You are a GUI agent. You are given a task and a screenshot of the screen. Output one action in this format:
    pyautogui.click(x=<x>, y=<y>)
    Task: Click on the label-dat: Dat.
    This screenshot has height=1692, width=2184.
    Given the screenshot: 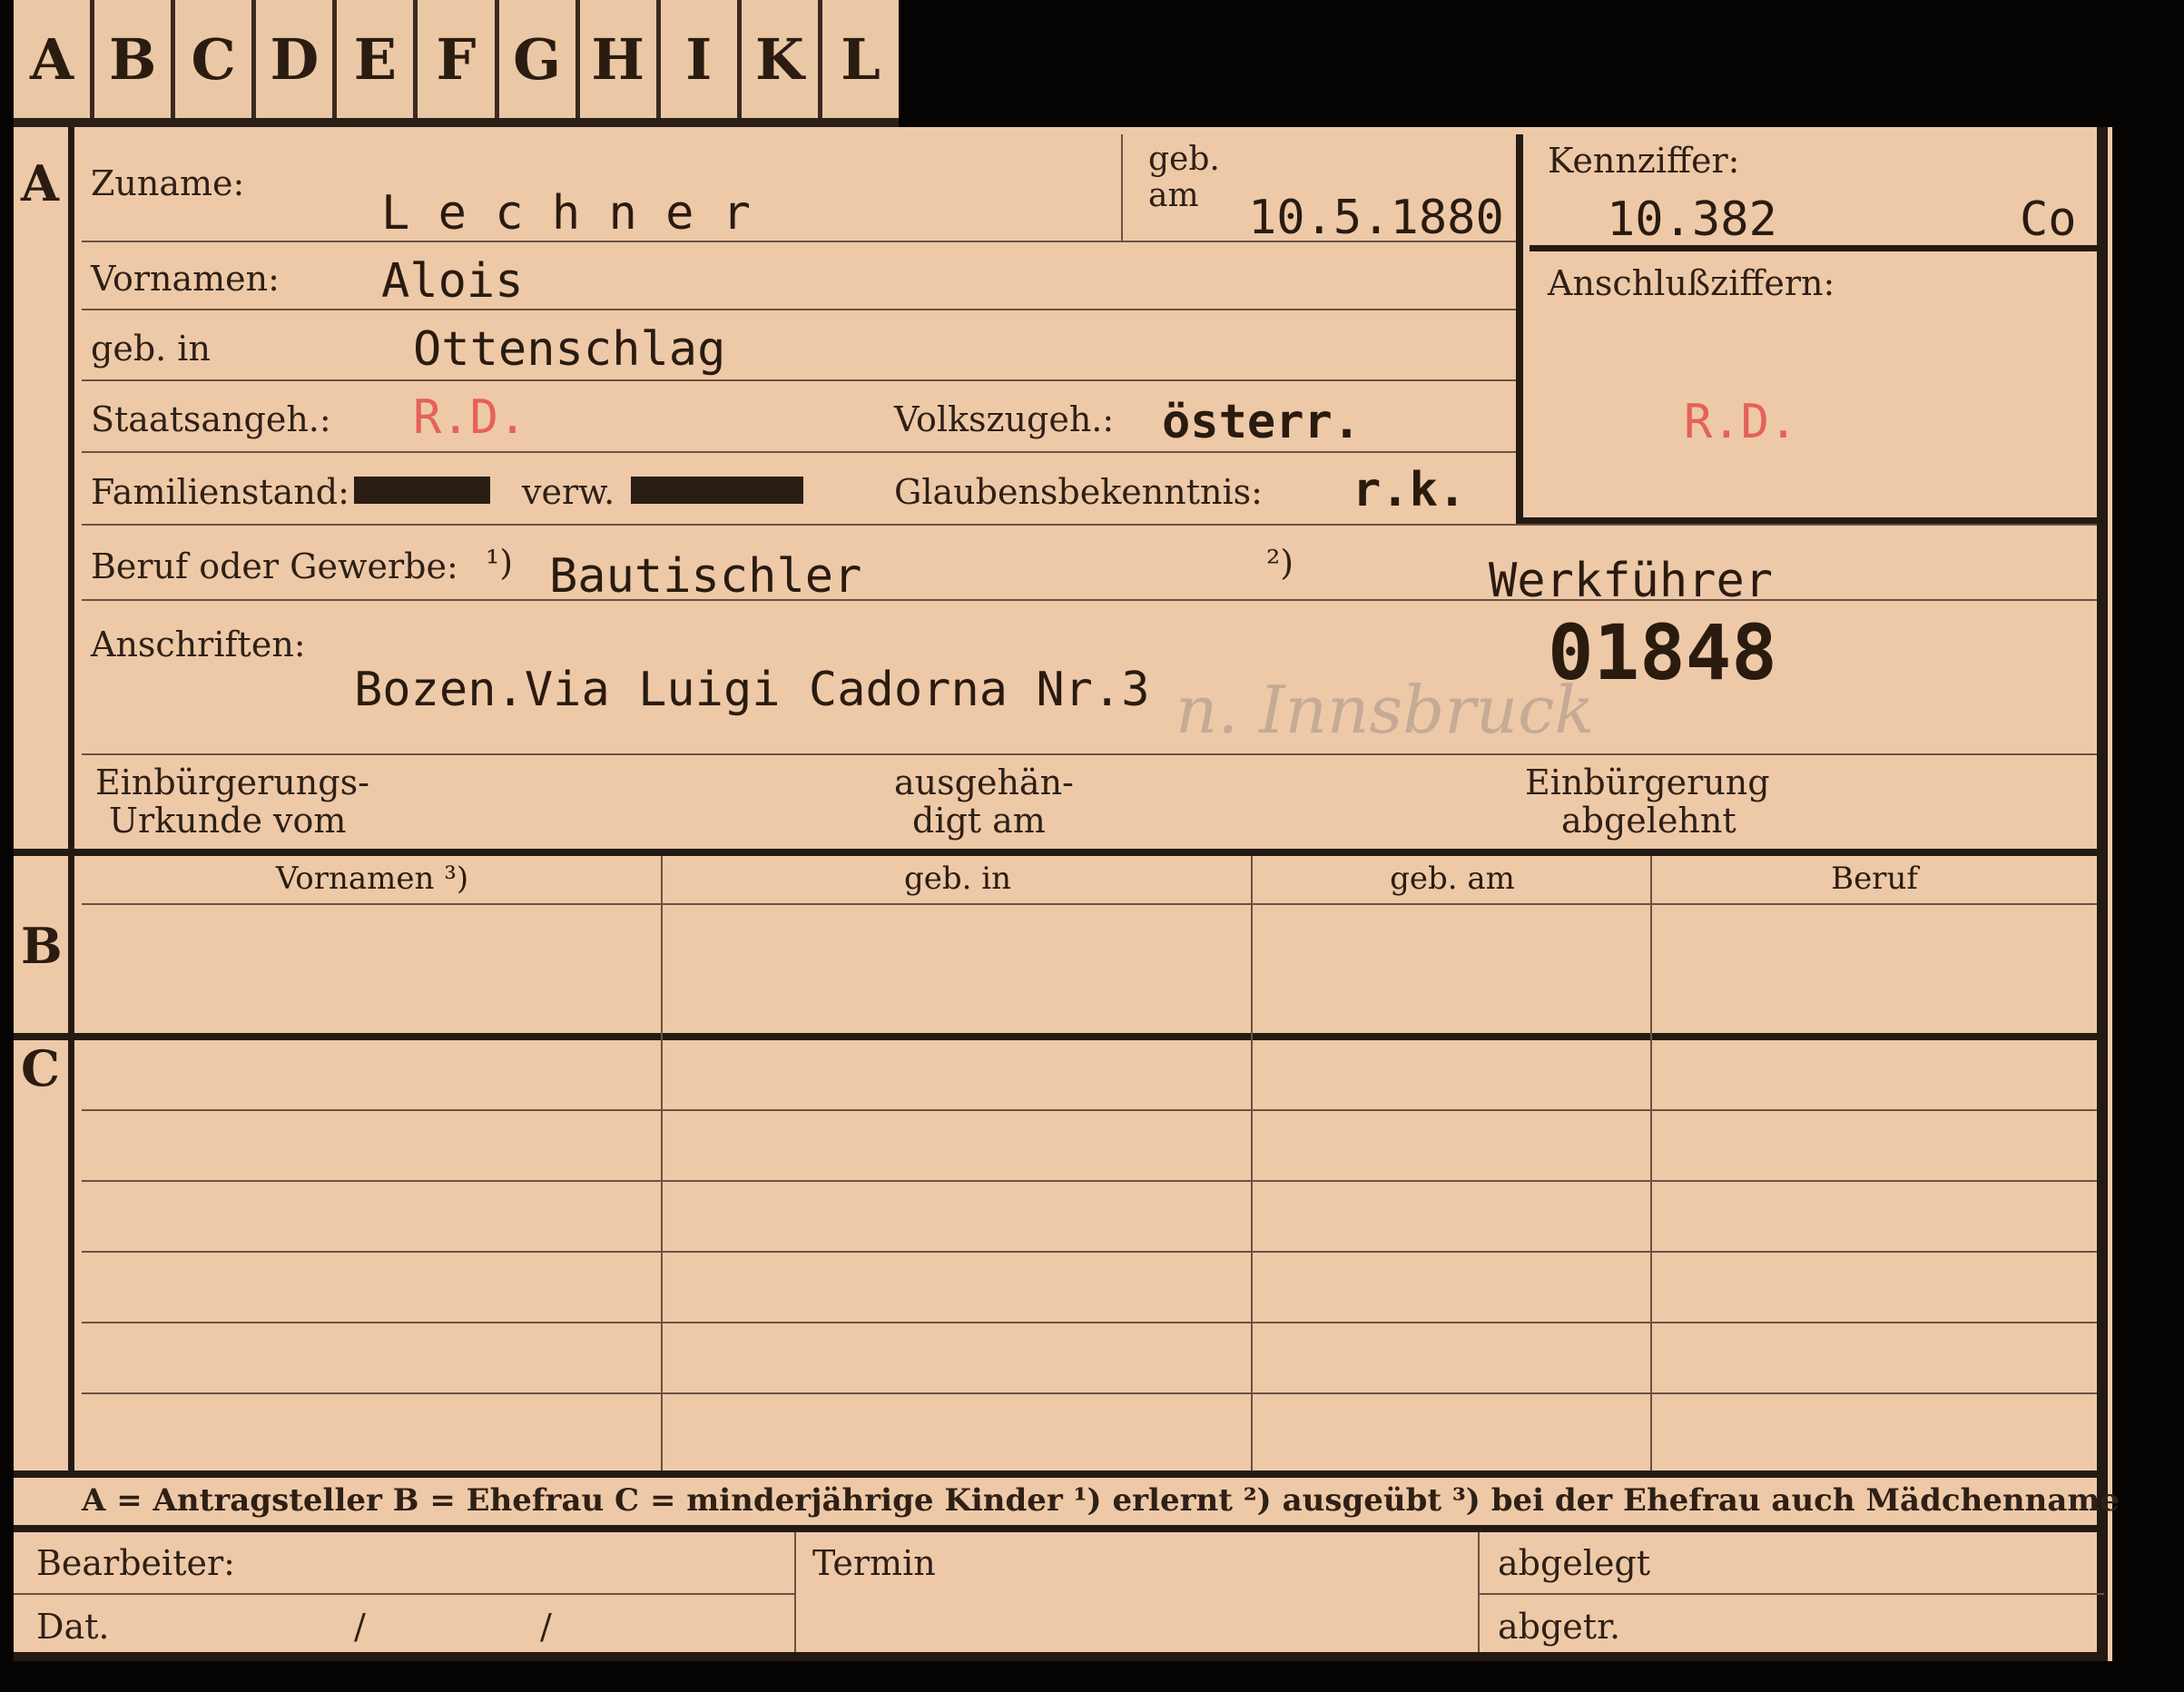 What is the action you would take?
    pyautogui.click(x=73, y=1627)
    